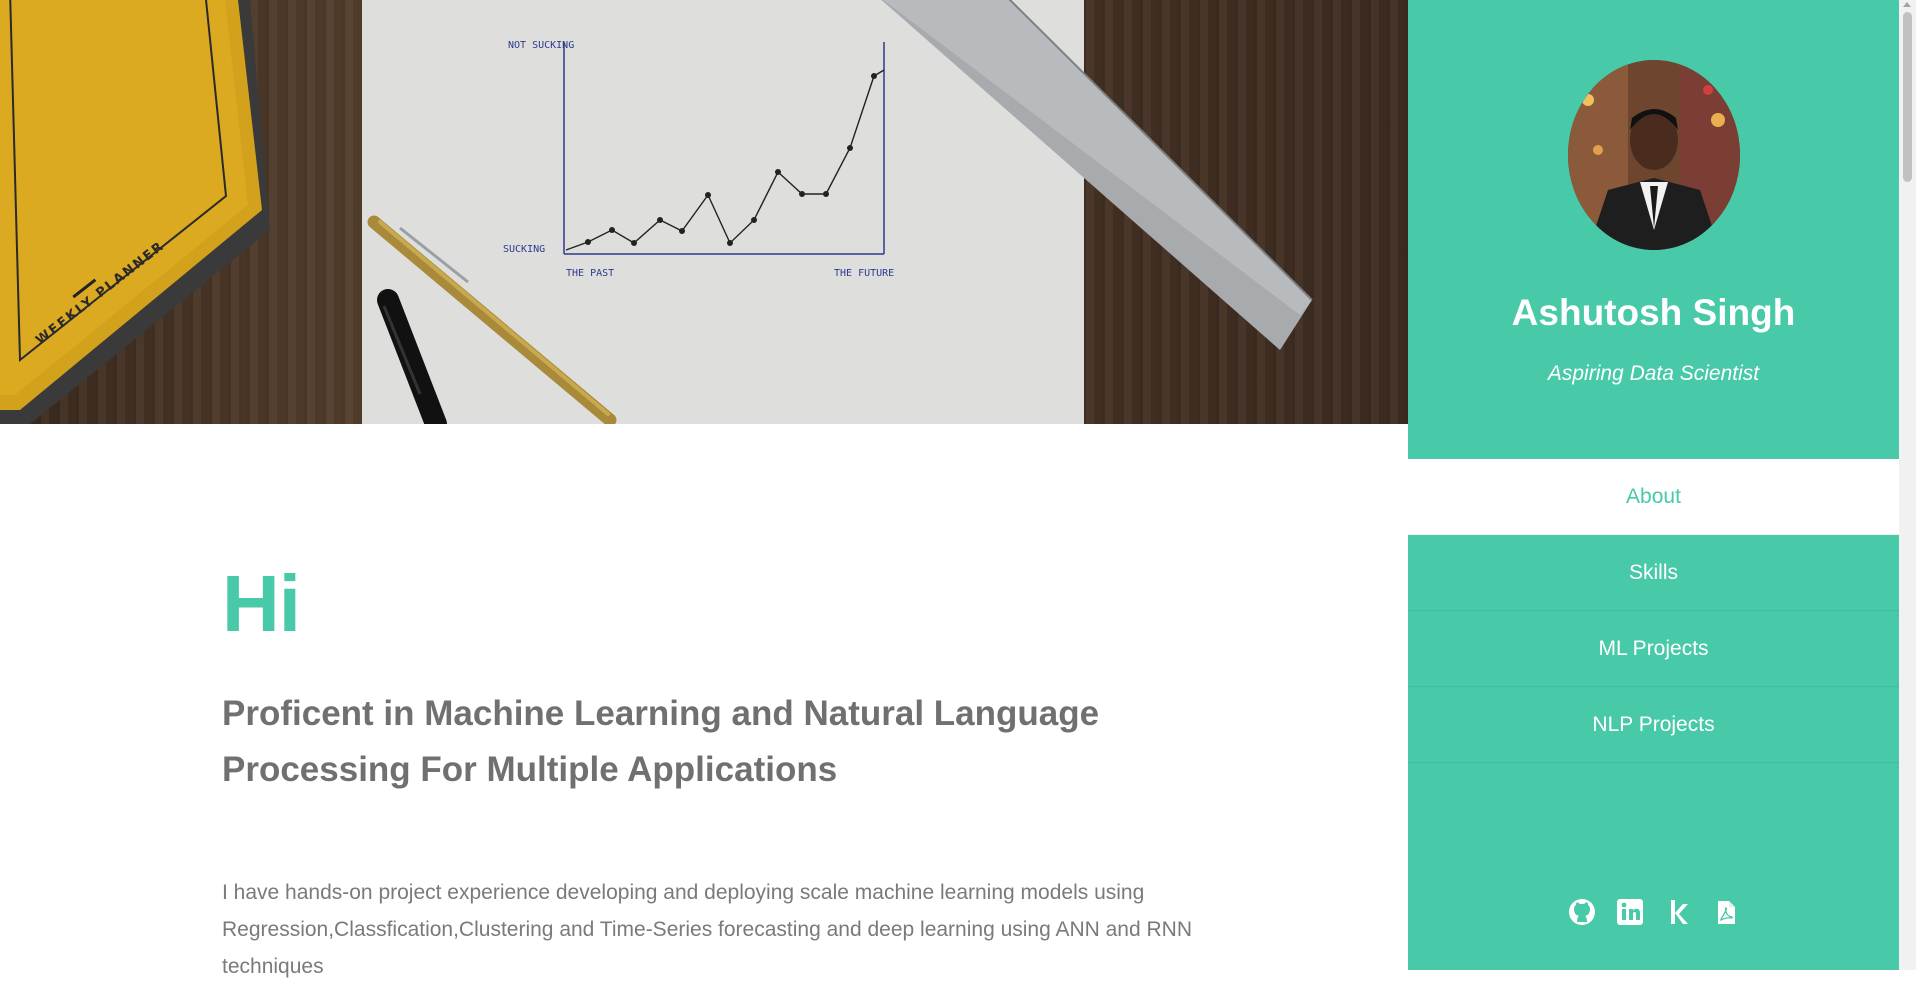  I want to click on nav-item-nlp-projects: NLP Projects, so click(1653, 725).